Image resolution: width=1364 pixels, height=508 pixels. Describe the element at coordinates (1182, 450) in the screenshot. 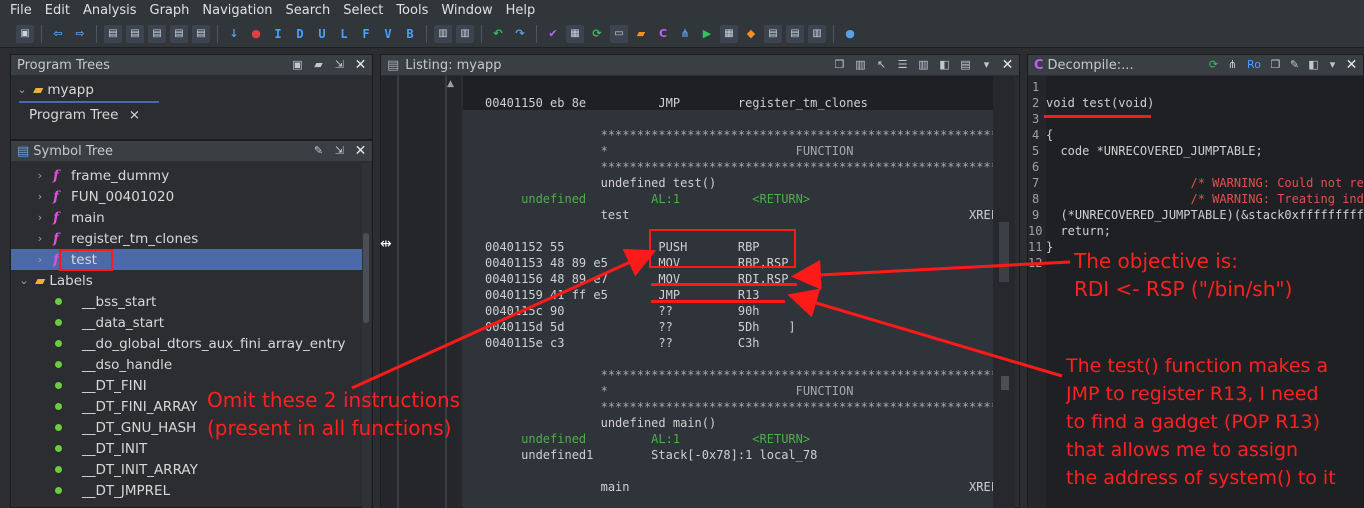

I see `annotation-line: that allows me to assign` at that location.